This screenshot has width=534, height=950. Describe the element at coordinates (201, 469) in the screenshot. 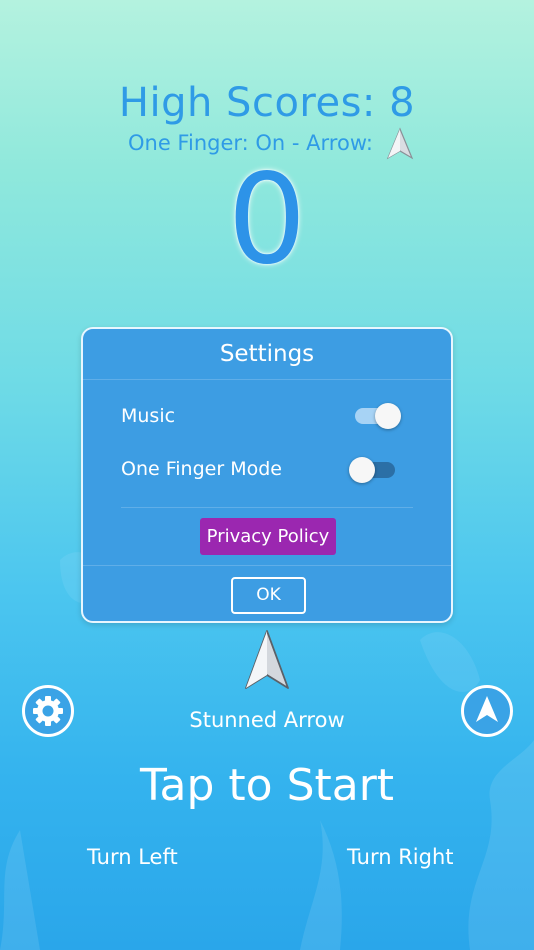

I see `one-finger-mode-label: One Finger Mode` at that location.